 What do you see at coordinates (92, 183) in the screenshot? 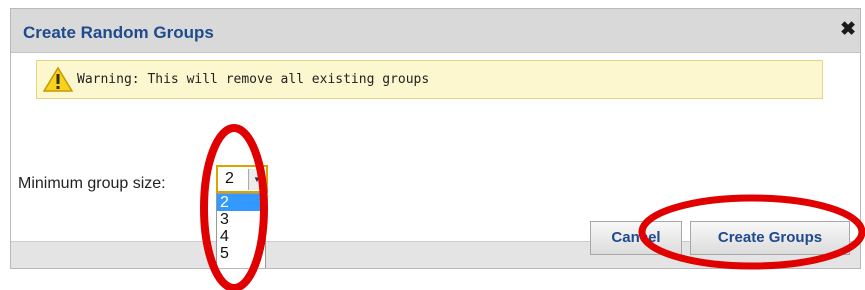
I see `min-group-size-label: Minimum group size:` at bounding box center [92, 183].